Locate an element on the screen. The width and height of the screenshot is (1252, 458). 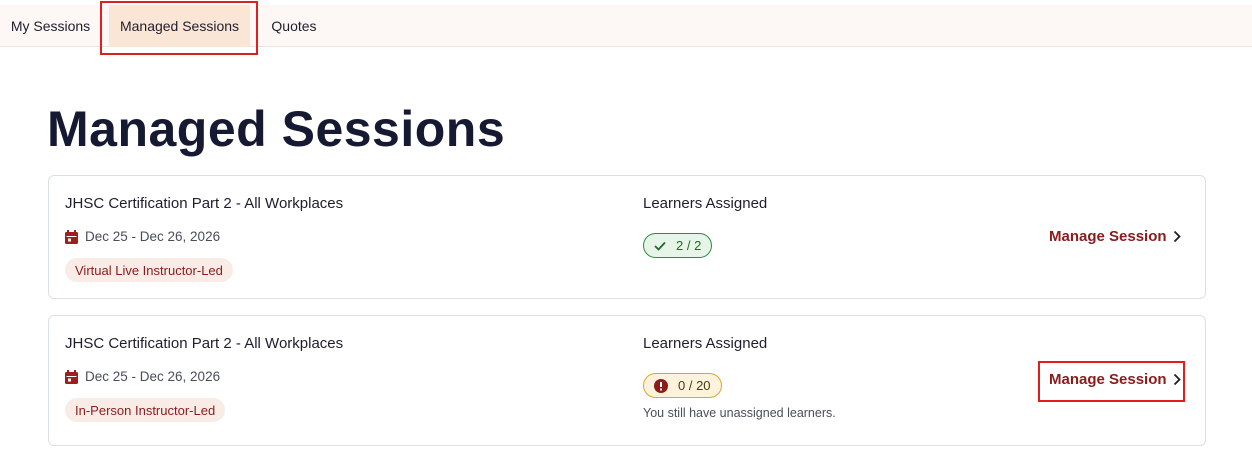
tab-bar: My Sessions Managed Sessions Quotes is located at coordinates (626, 26).